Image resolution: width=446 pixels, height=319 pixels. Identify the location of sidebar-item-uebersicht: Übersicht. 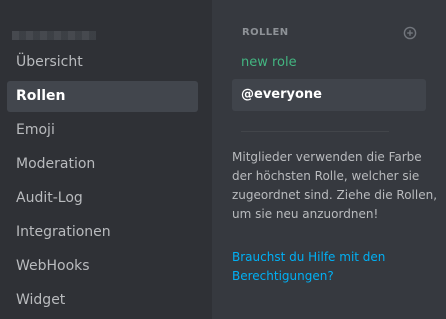
(102, 62).